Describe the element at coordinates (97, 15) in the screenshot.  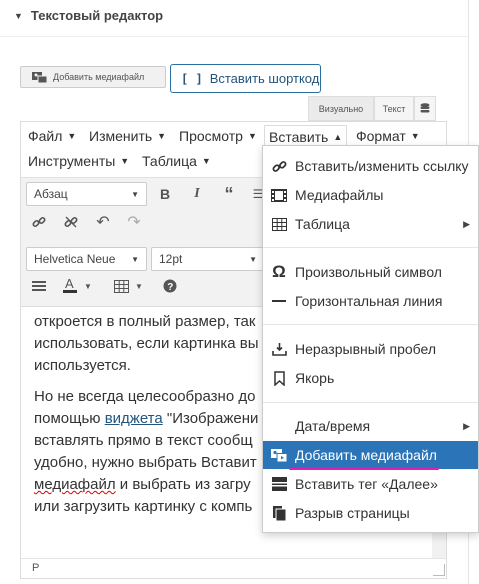
I see `panel-title-label: Текстовый редактор` at that location.